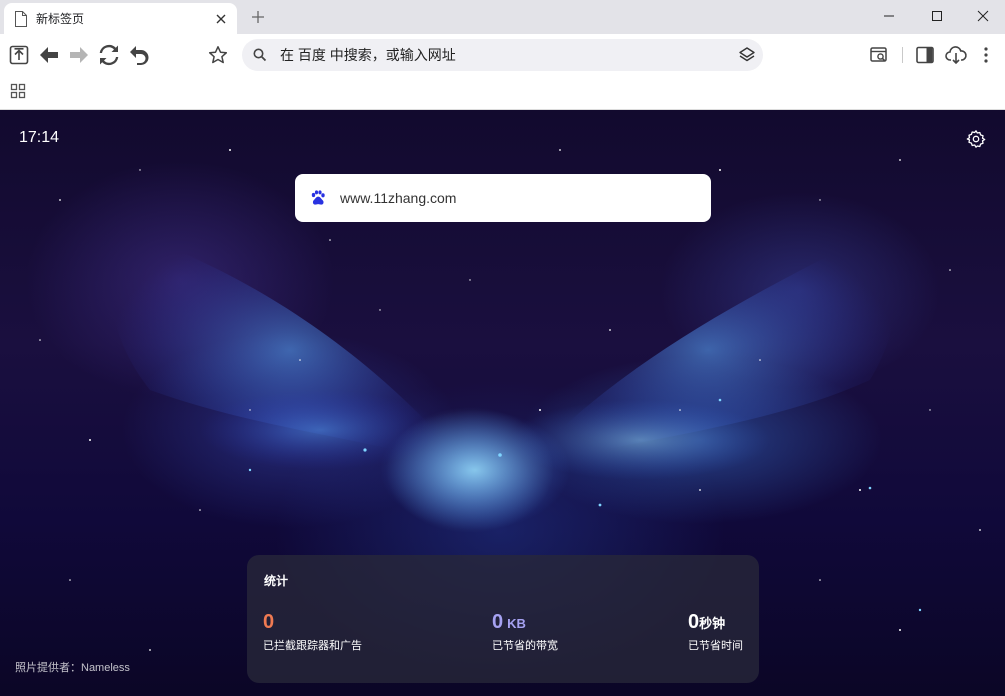 This screenshot has height=696, width=1005. What do you see at coordinates (516, 623) in the screenshot?
I see `stat-unit: KB` at bounding box center [516, 623].